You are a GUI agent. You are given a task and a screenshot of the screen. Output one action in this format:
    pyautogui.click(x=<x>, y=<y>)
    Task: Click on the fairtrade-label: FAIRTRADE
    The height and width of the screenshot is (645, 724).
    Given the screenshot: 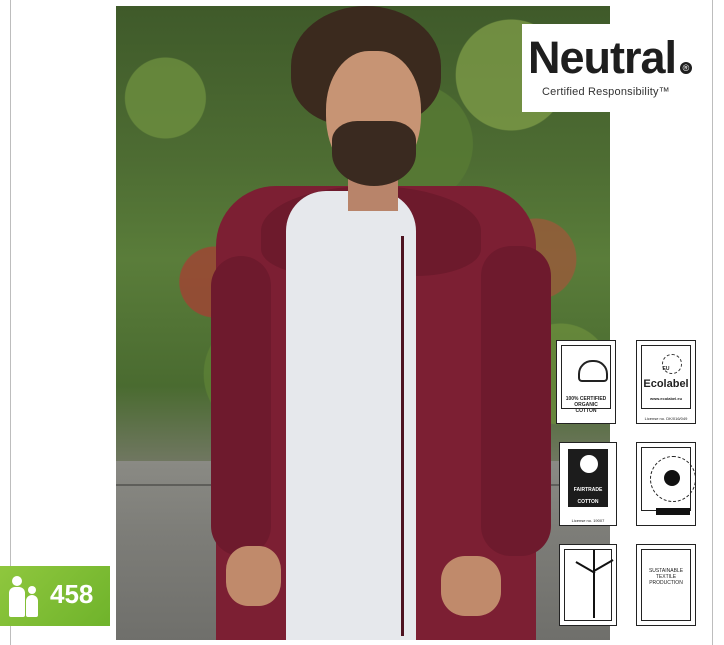 What is the action you would take?
    pyautogui.click(x=588, y=490)
    